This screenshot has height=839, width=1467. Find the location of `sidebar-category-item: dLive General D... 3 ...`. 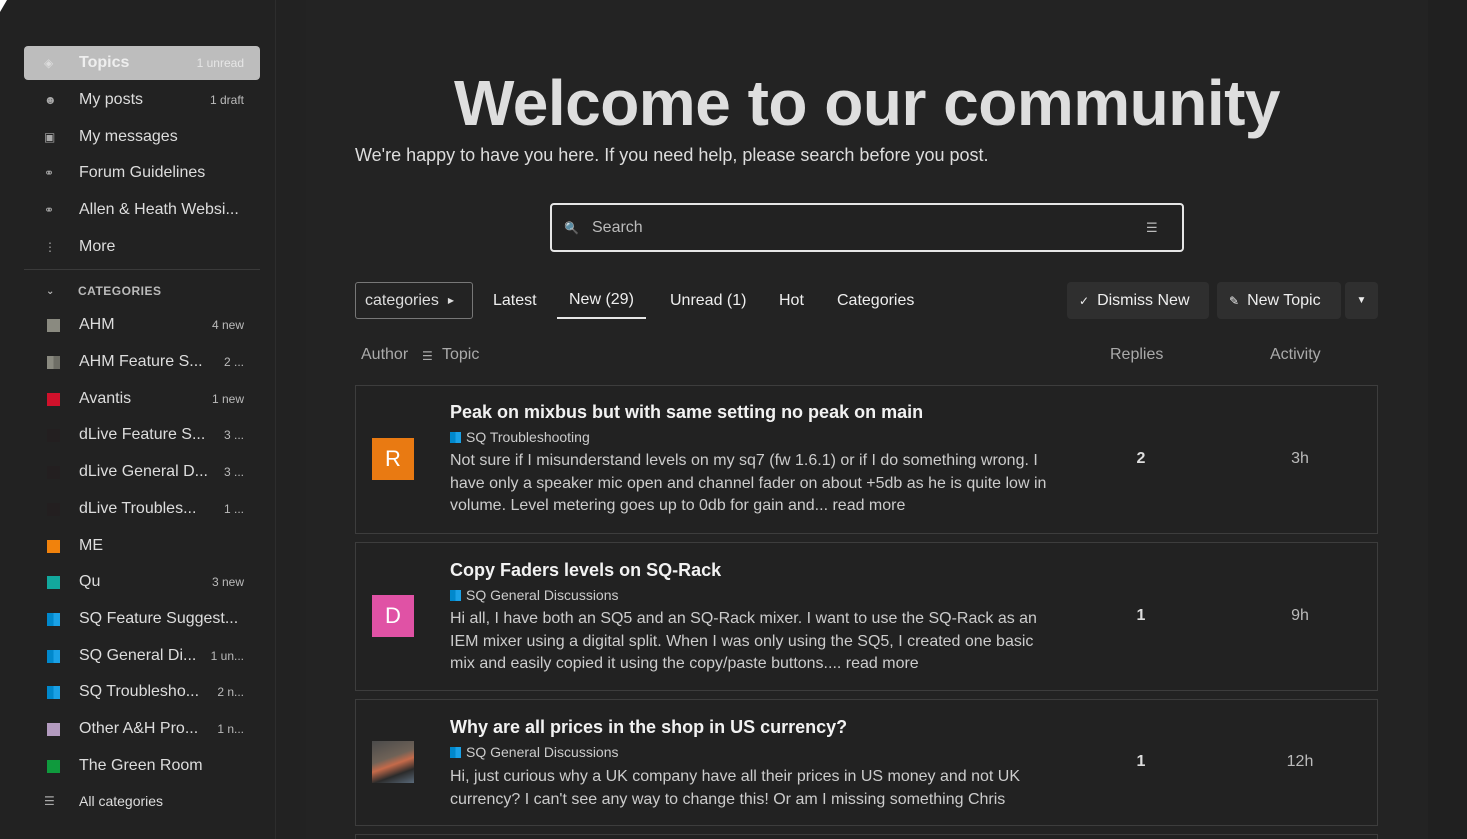

sidebar-category-item: dLive General D... 3 ... is located at coordinates (142, 472).